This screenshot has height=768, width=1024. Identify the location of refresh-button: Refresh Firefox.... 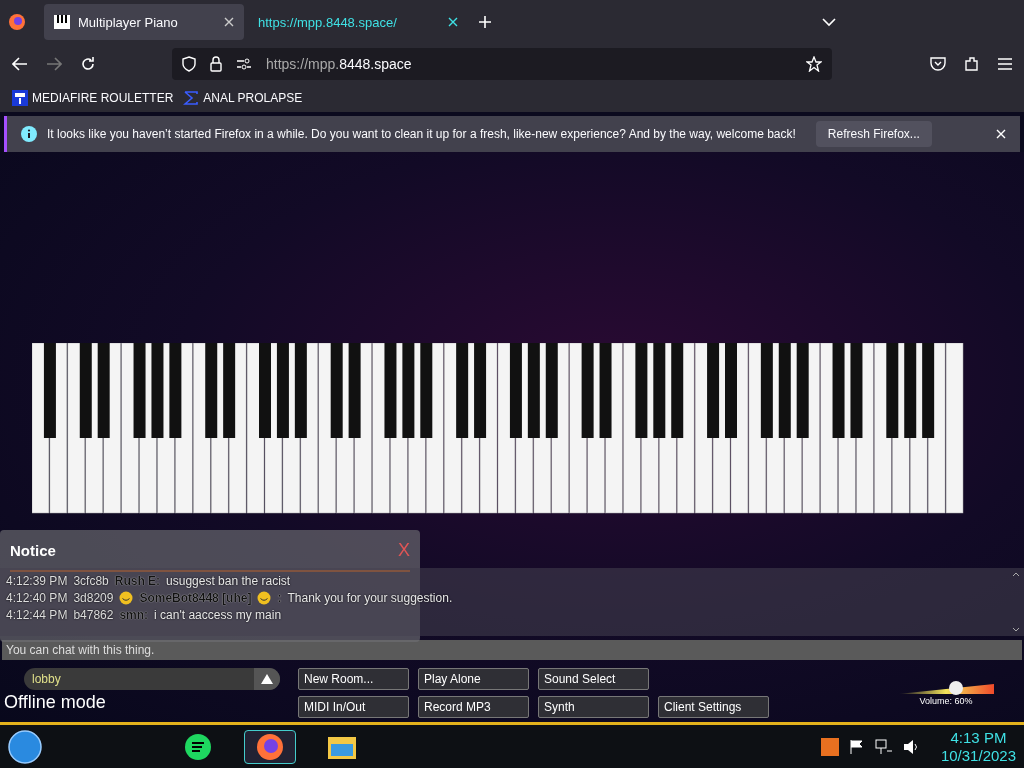
(873, 134).